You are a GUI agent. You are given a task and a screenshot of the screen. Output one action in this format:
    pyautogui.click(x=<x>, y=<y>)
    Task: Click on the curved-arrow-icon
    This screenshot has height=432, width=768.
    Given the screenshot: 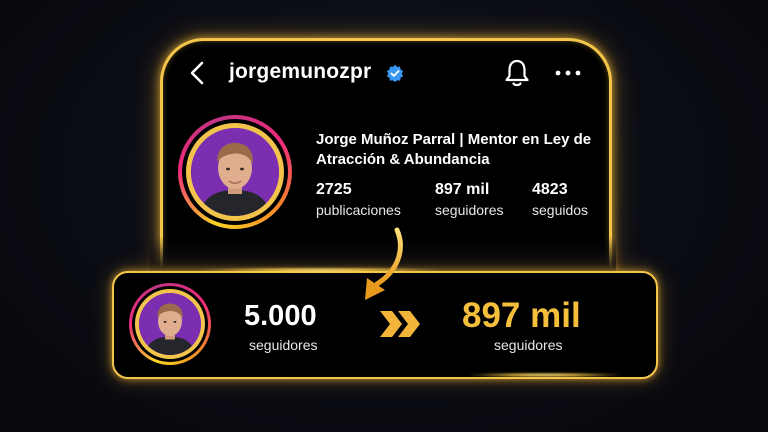 What is the action you would take?
    pyautogui.click(x=384, y=263)
    